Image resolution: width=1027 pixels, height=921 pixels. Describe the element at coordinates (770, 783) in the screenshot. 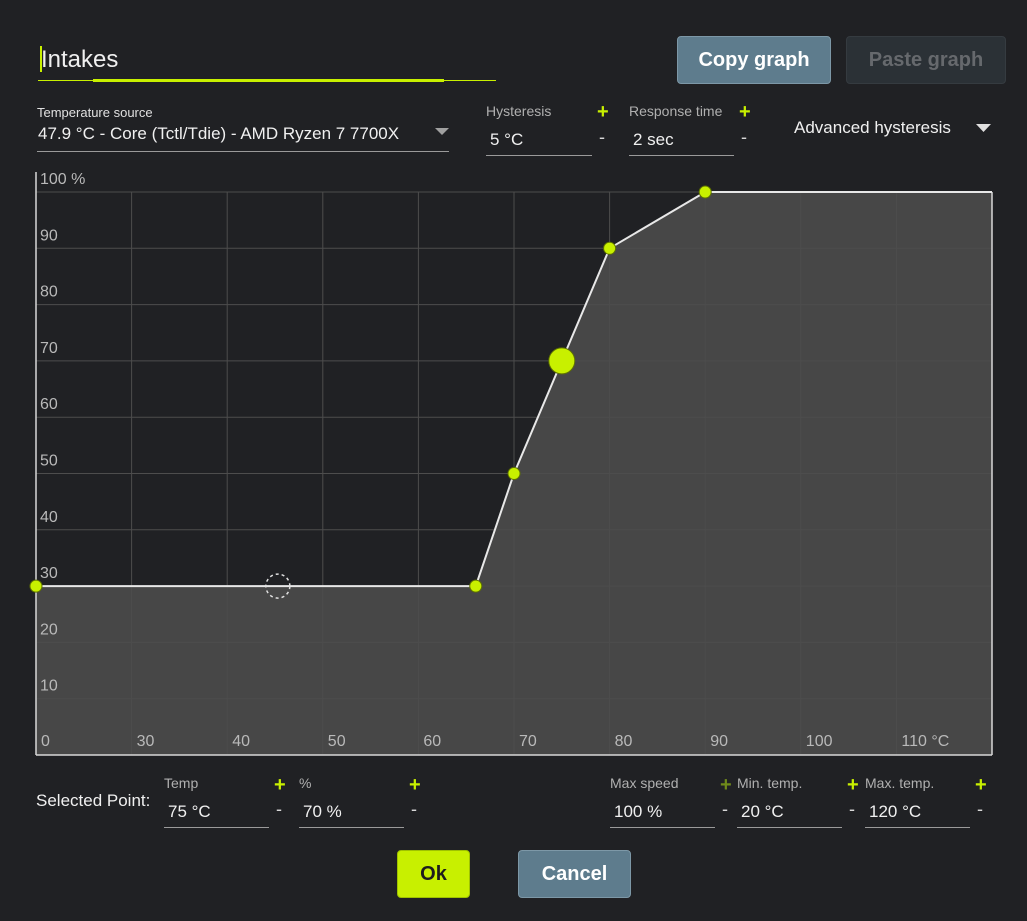

I see `min-temp-label: Min. temp.` at that location.